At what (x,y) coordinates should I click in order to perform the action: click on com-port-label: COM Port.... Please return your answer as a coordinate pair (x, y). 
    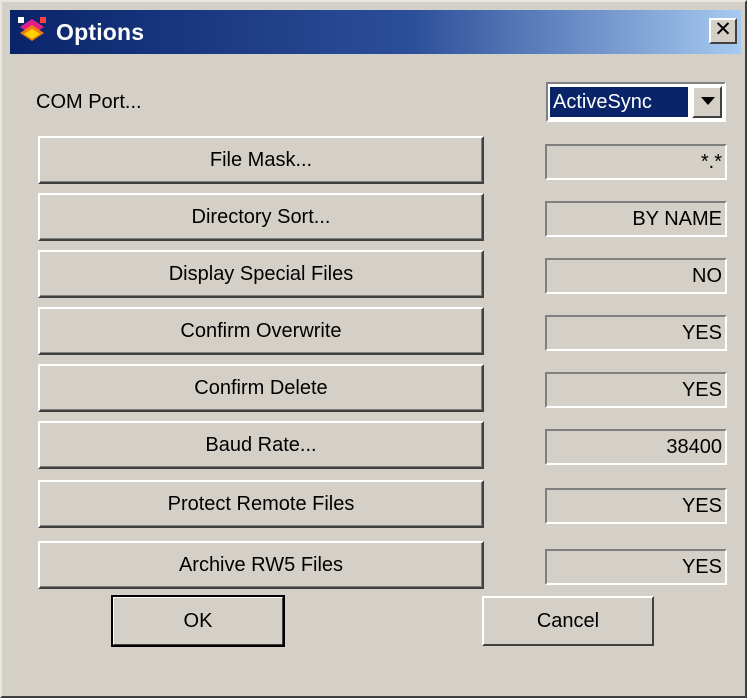
    Looking at the image, I should click on (89, 102).